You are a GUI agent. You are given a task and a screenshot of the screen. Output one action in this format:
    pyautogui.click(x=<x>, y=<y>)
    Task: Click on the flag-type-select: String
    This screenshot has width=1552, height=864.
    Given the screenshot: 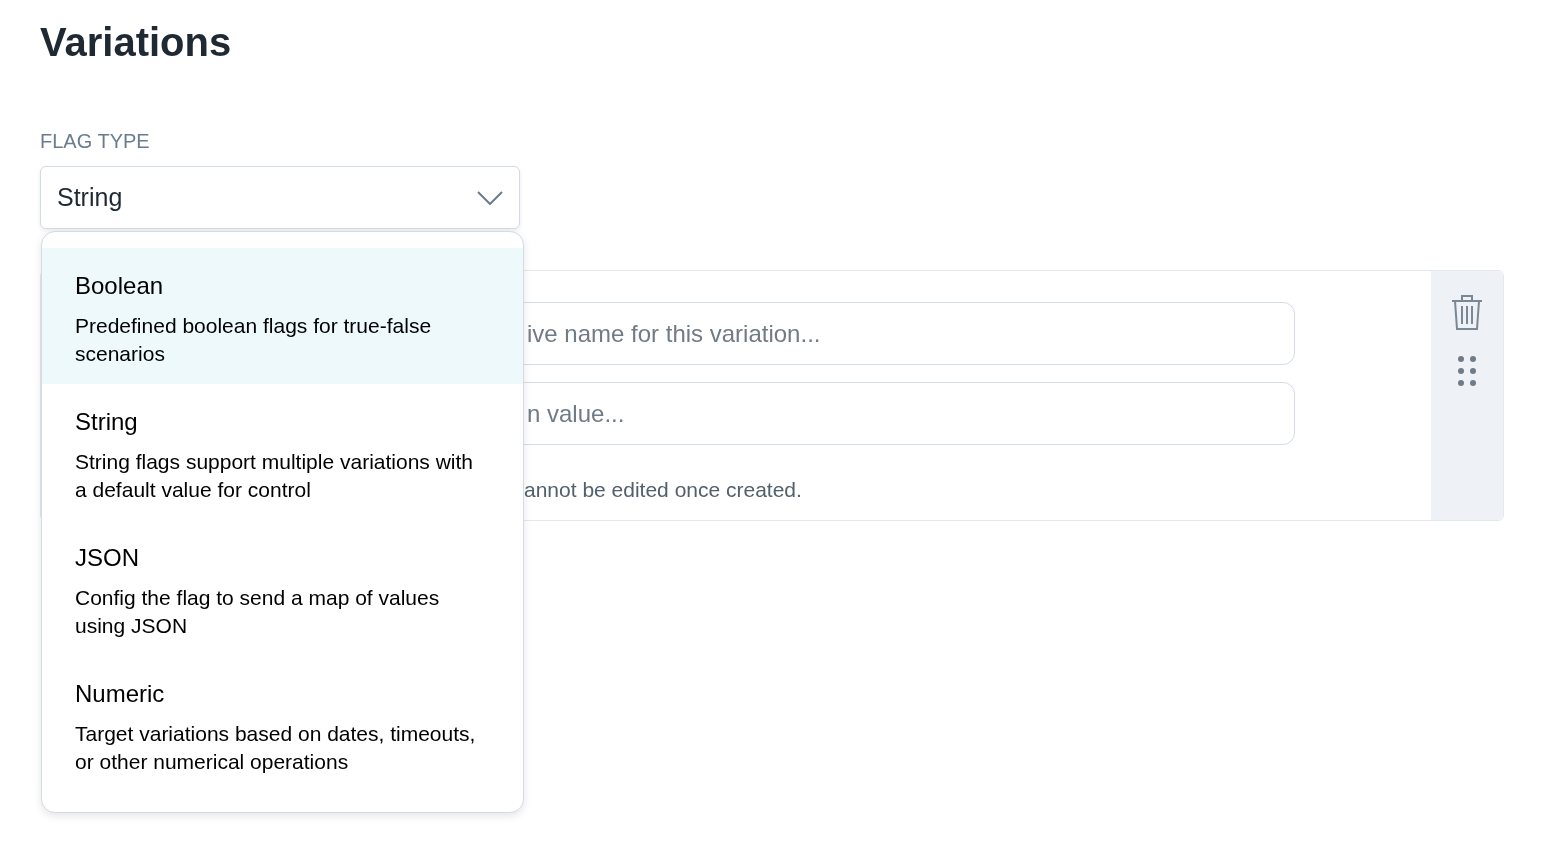 What is the action you would take?
    pyautogui.click(x=280, y=197)
    